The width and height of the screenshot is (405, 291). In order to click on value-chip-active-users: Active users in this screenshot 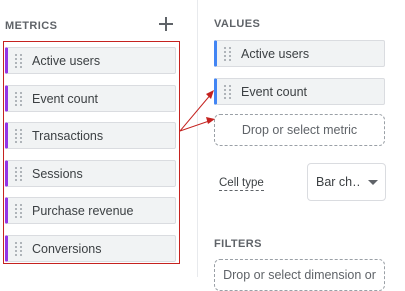, I will do `click(299, 53)`.